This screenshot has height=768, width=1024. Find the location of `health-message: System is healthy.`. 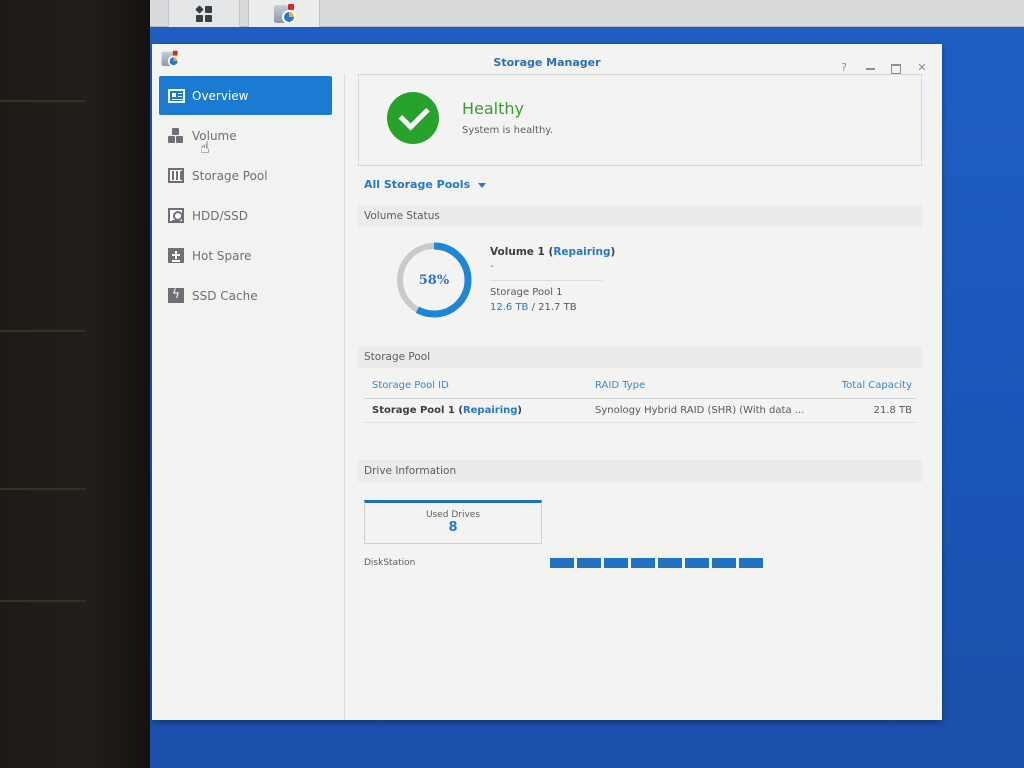

health-message: System is healthy. is located at coordinates (507, 130).